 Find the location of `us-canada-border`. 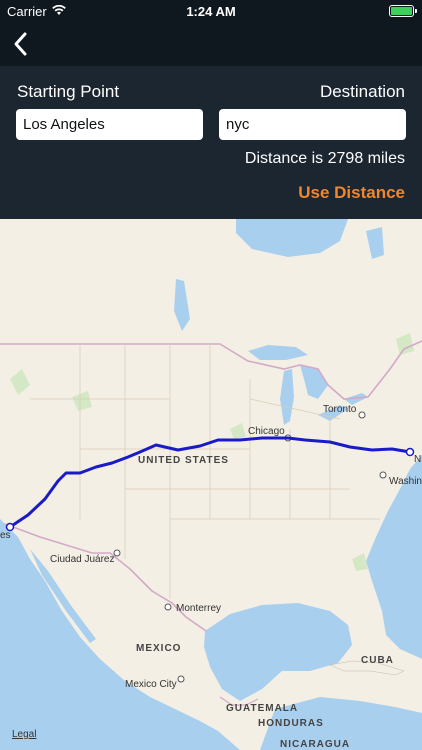

us-canada-border is located at coordinates (211, 370).